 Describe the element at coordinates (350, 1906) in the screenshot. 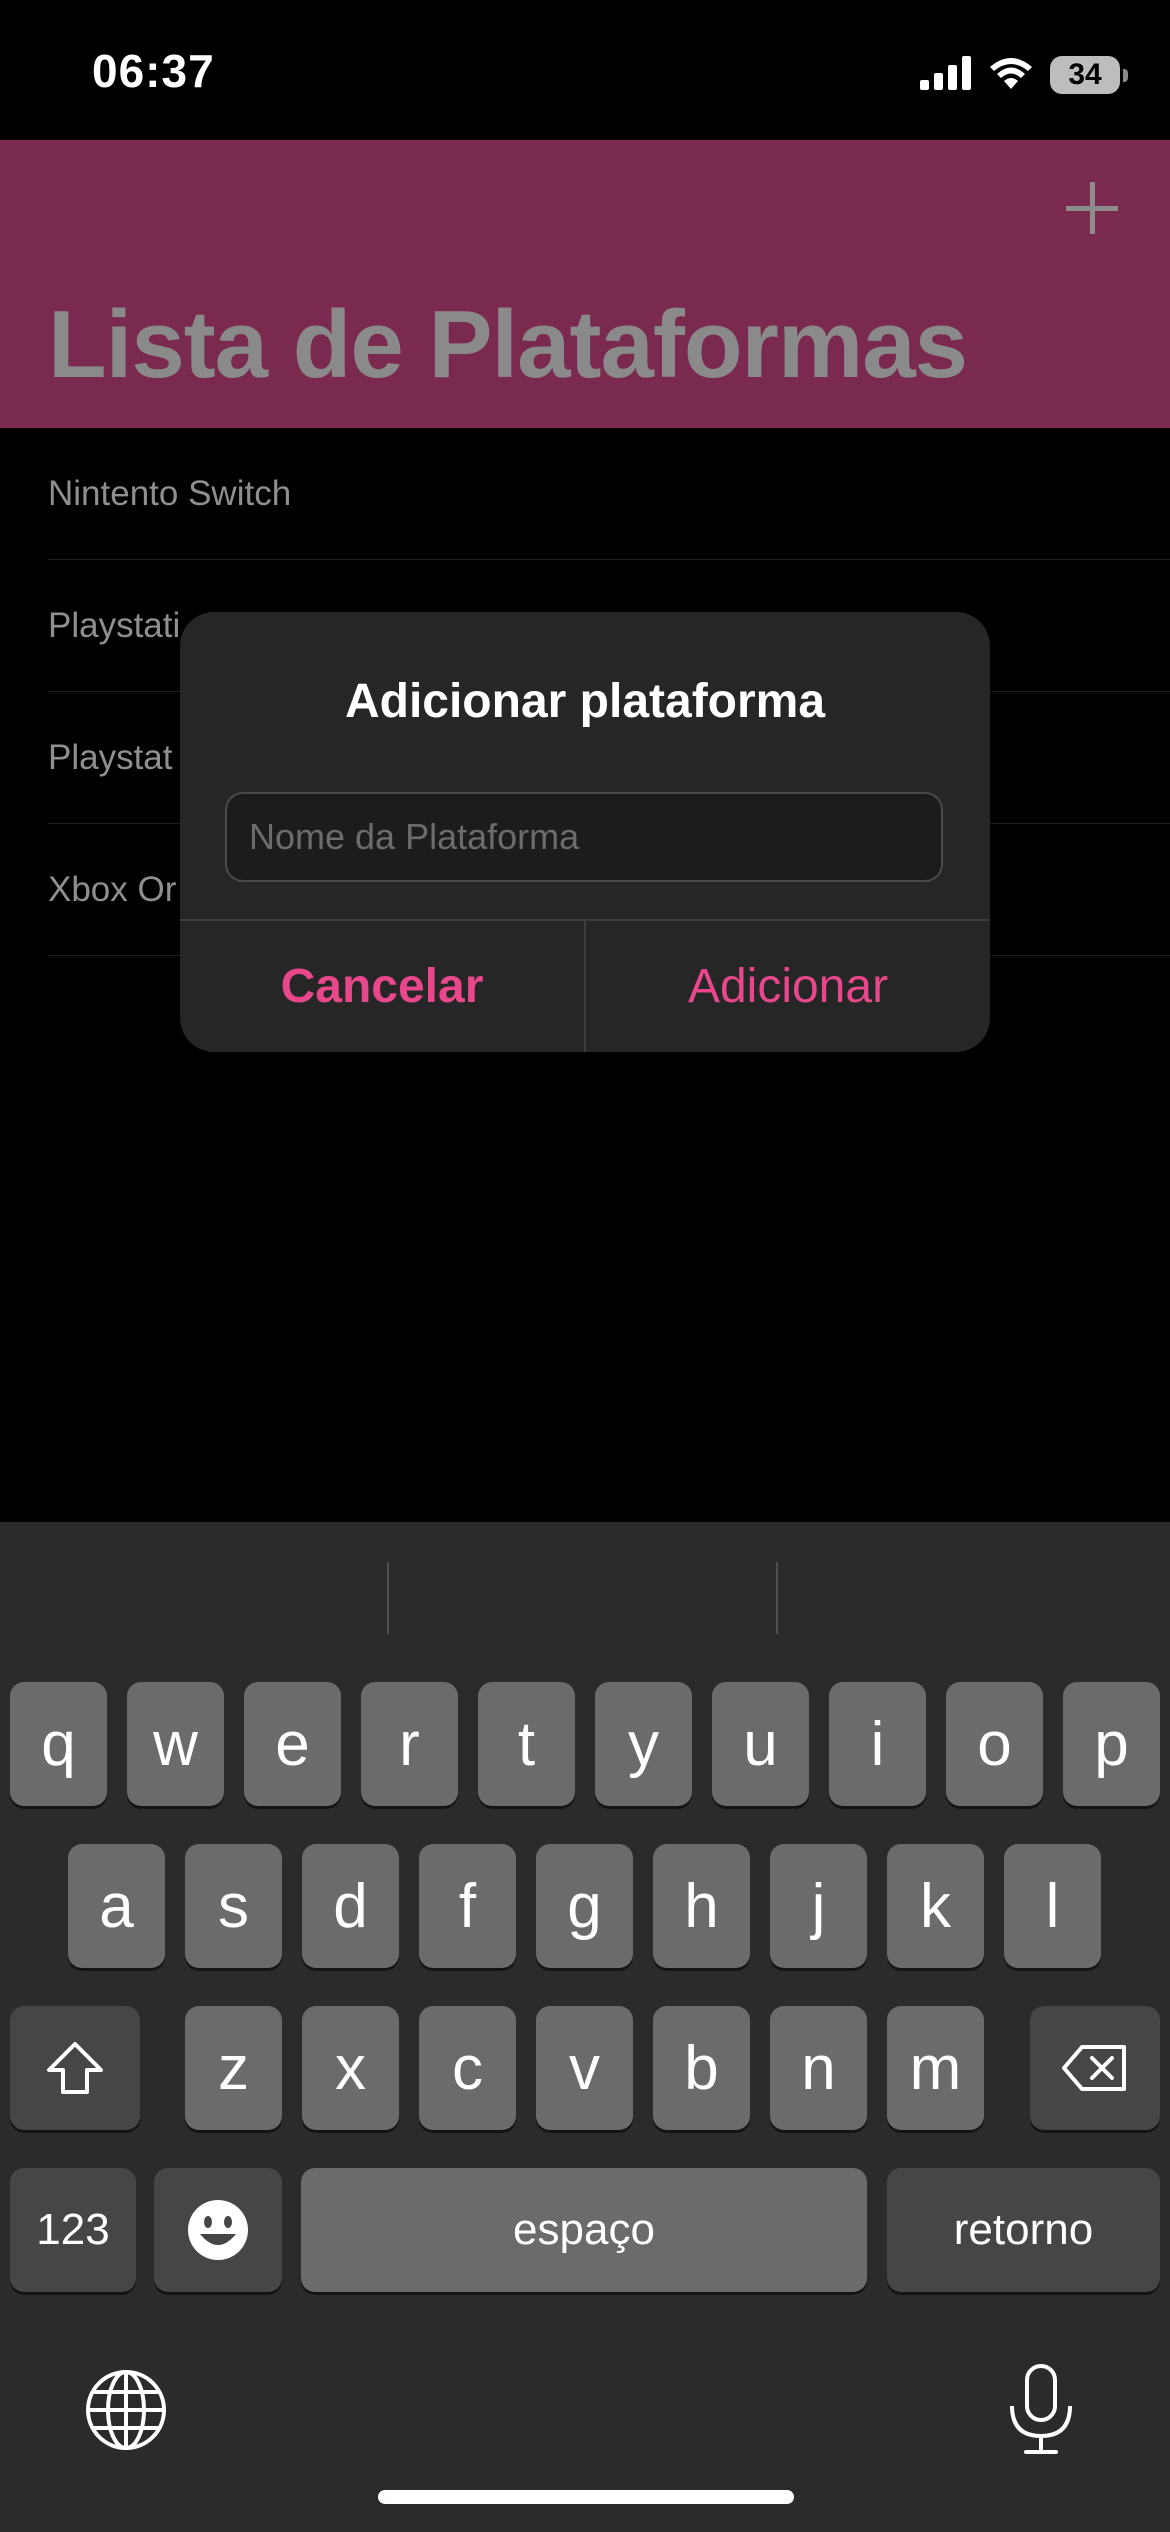

I see `key-d: d` at that location.